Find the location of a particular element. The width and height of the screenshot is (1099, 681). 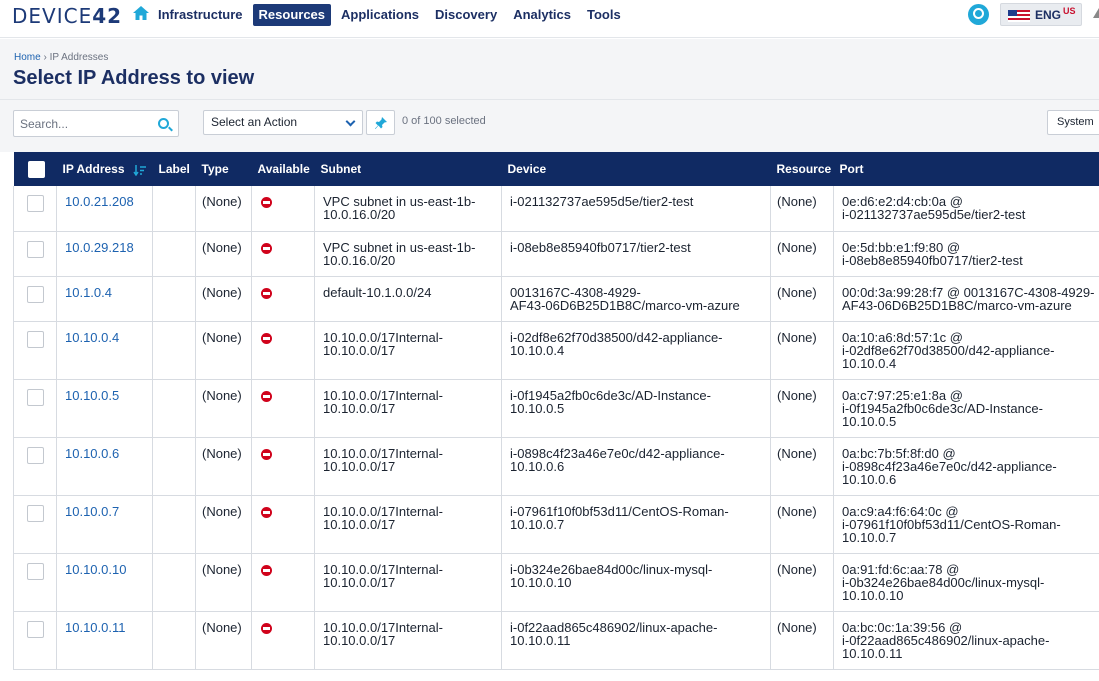

nav-infrastructure: Infrastructure is located at coordinates (200, 15).